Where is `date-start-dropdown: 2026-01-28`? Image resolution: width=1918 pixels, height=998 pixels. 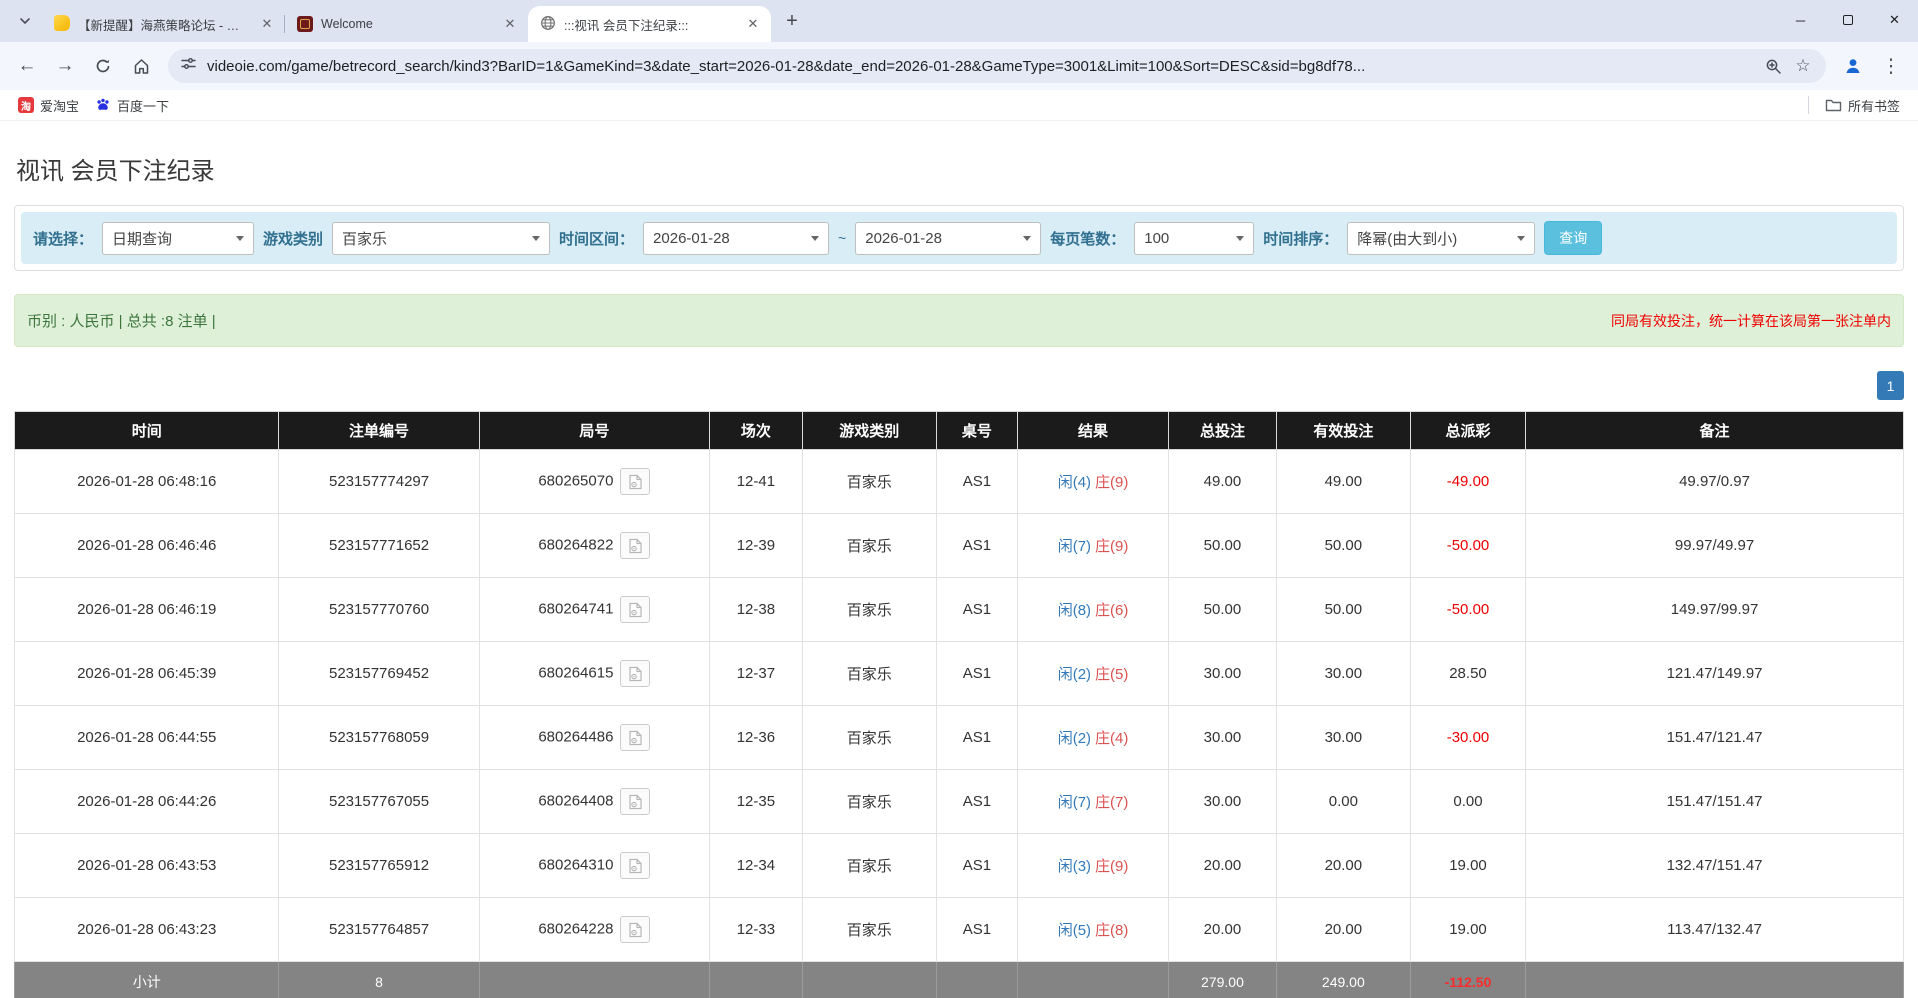 date-start-dropdown: 2026-01-28 is located at coordinates (736, 238).